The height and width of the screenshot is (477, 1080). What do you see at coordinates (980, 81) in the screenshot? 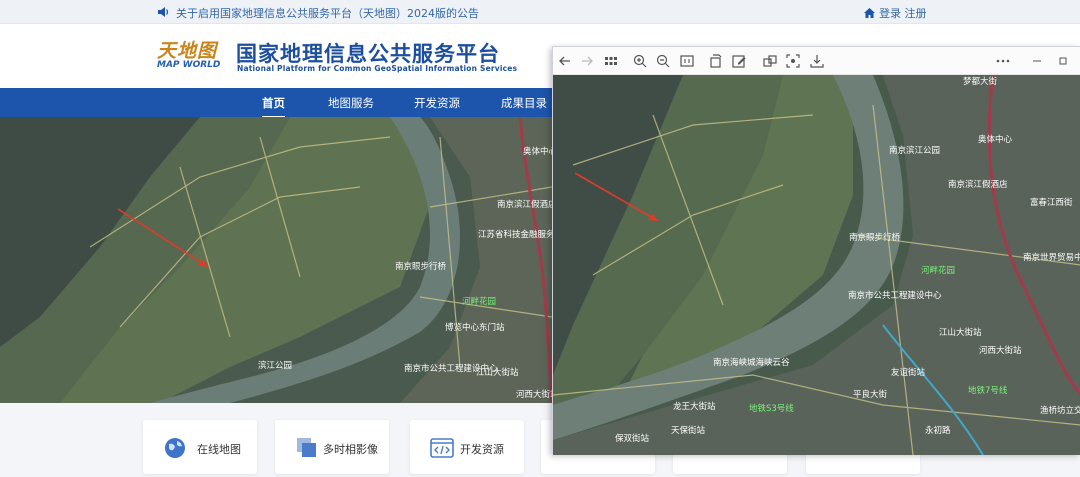
I see `map-label-mengdu: 梦都大街` at bounding box center [980, 81].